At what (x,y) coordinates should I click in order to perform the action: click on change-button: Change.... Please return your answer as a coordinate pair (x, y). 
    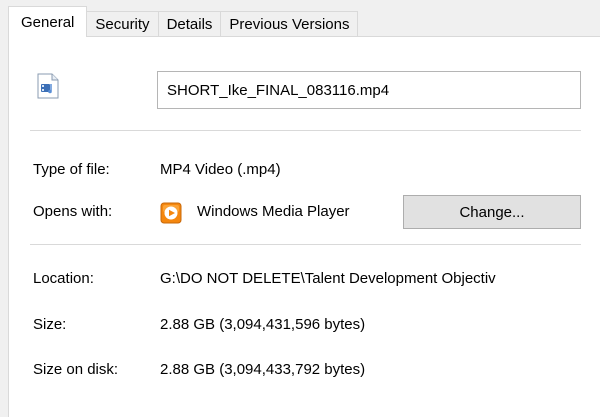
    Looking at the image, I should click on (492, 212).